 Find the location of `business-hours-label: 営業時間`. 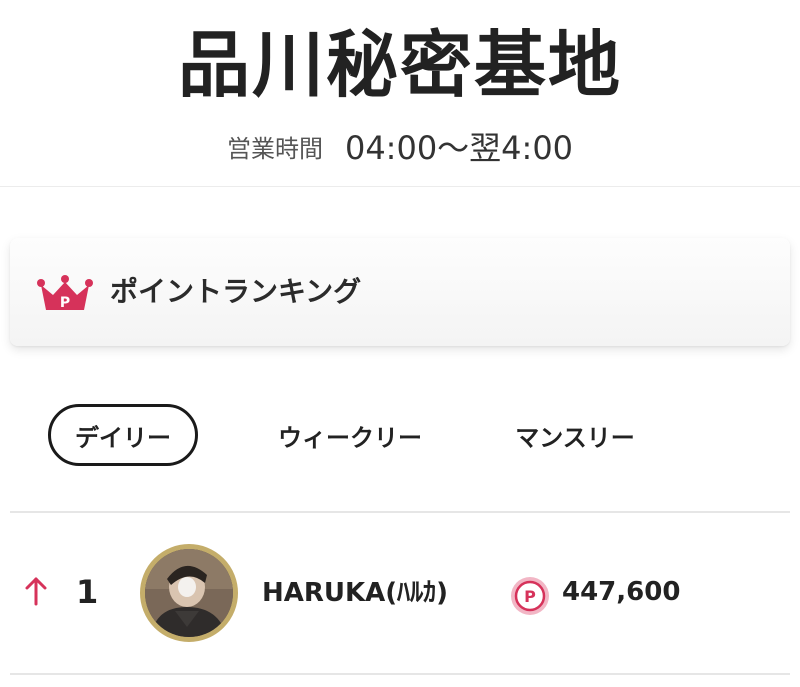

business-hours-label: 営業時間 is located at coordinates (274, 148).